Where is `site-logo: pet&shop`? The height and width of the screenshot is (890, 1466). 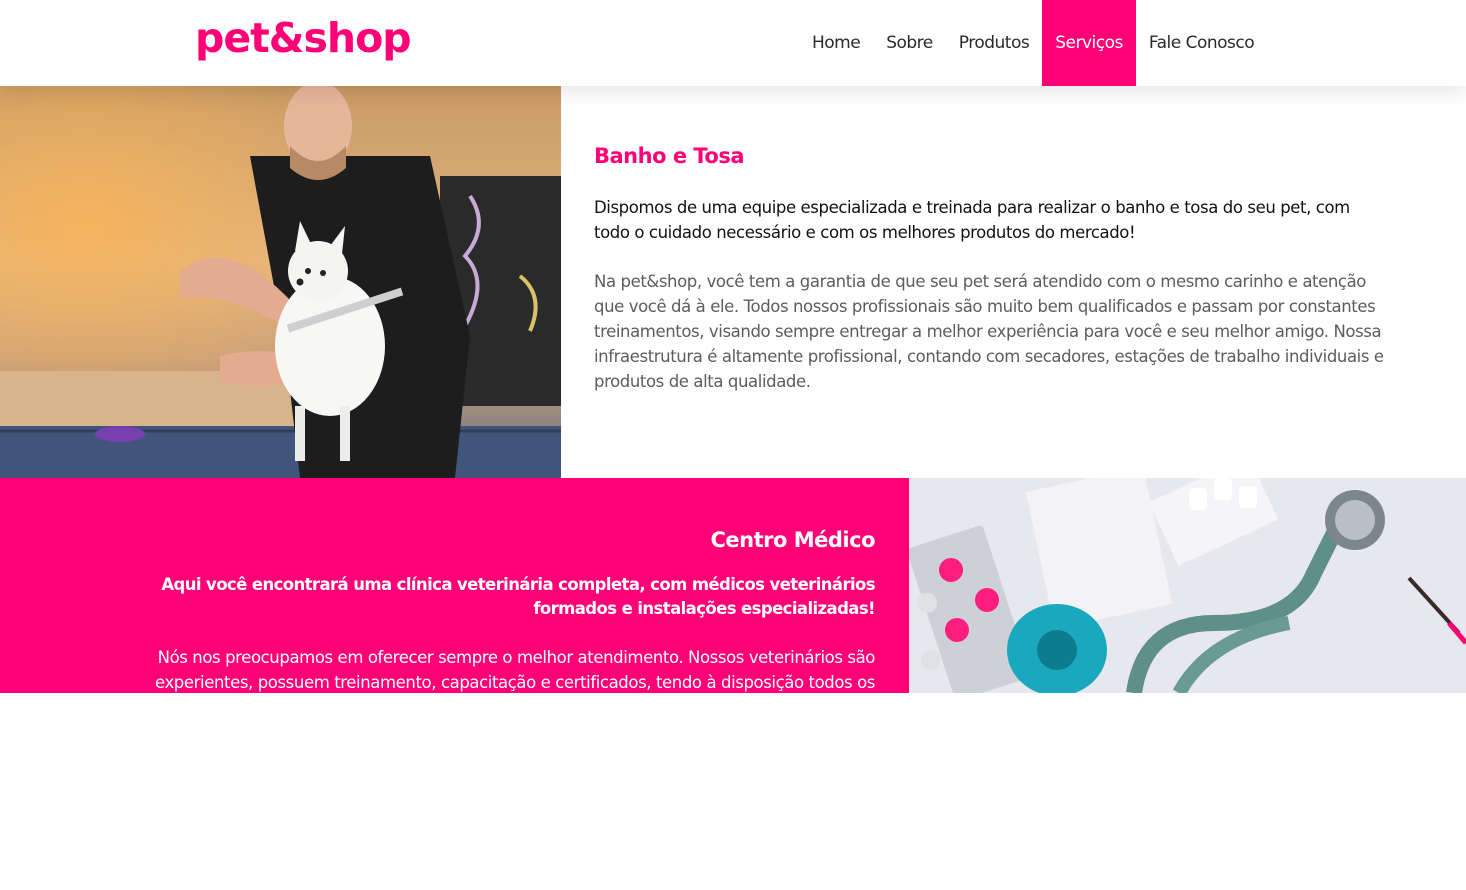
site-logo: pet&shop is located at coordinates (303, 38).